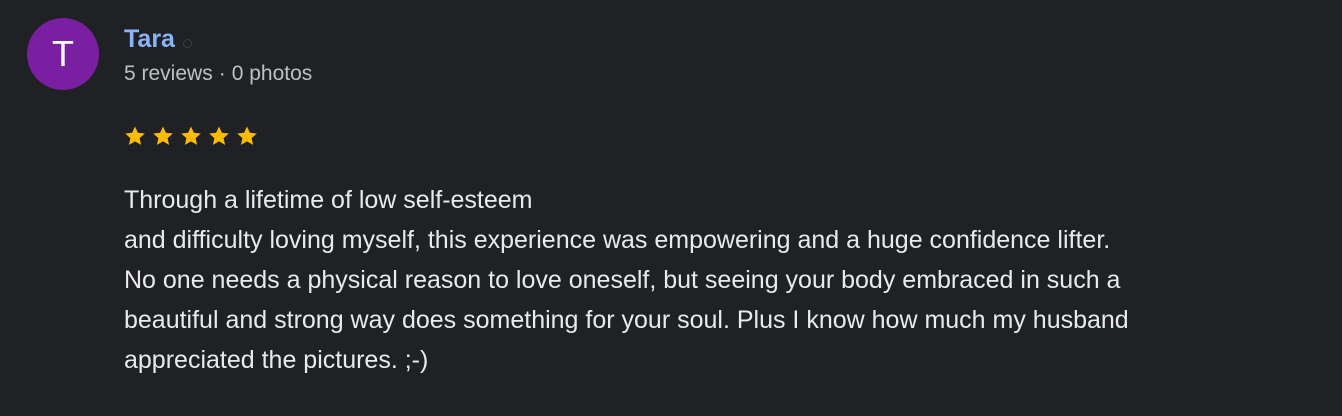 The height and width of the screenshot is (416, 1342). Describe the element at coordinates (276, 360) in the screenshot. I see `review-line: appreciated the pictures. ;-)` at that location.